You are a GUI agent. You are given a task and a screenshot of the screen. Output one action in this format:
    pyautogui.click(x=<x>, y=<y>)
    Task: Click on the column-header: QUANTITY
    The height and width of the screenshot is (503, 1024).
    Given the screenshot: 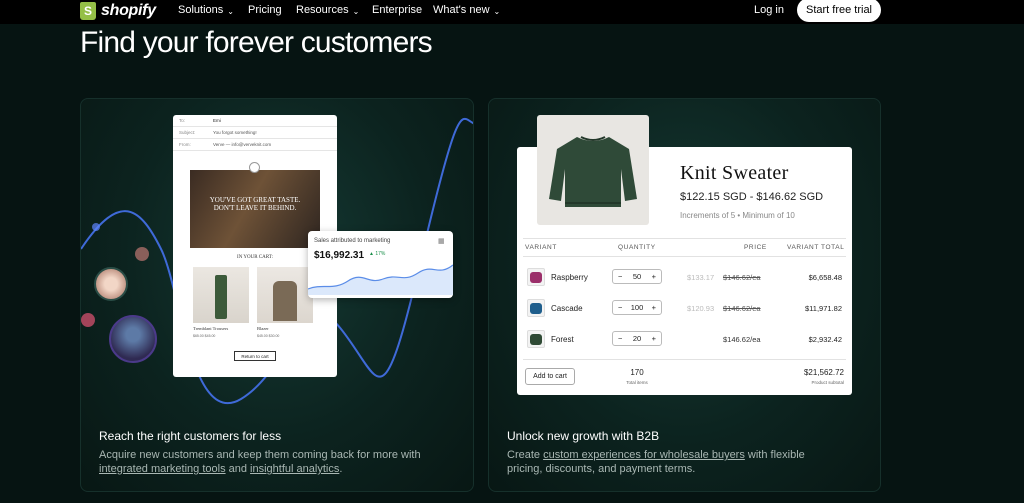 What is the action you would take?
    pyautogui.click(x=637, y=247)
    